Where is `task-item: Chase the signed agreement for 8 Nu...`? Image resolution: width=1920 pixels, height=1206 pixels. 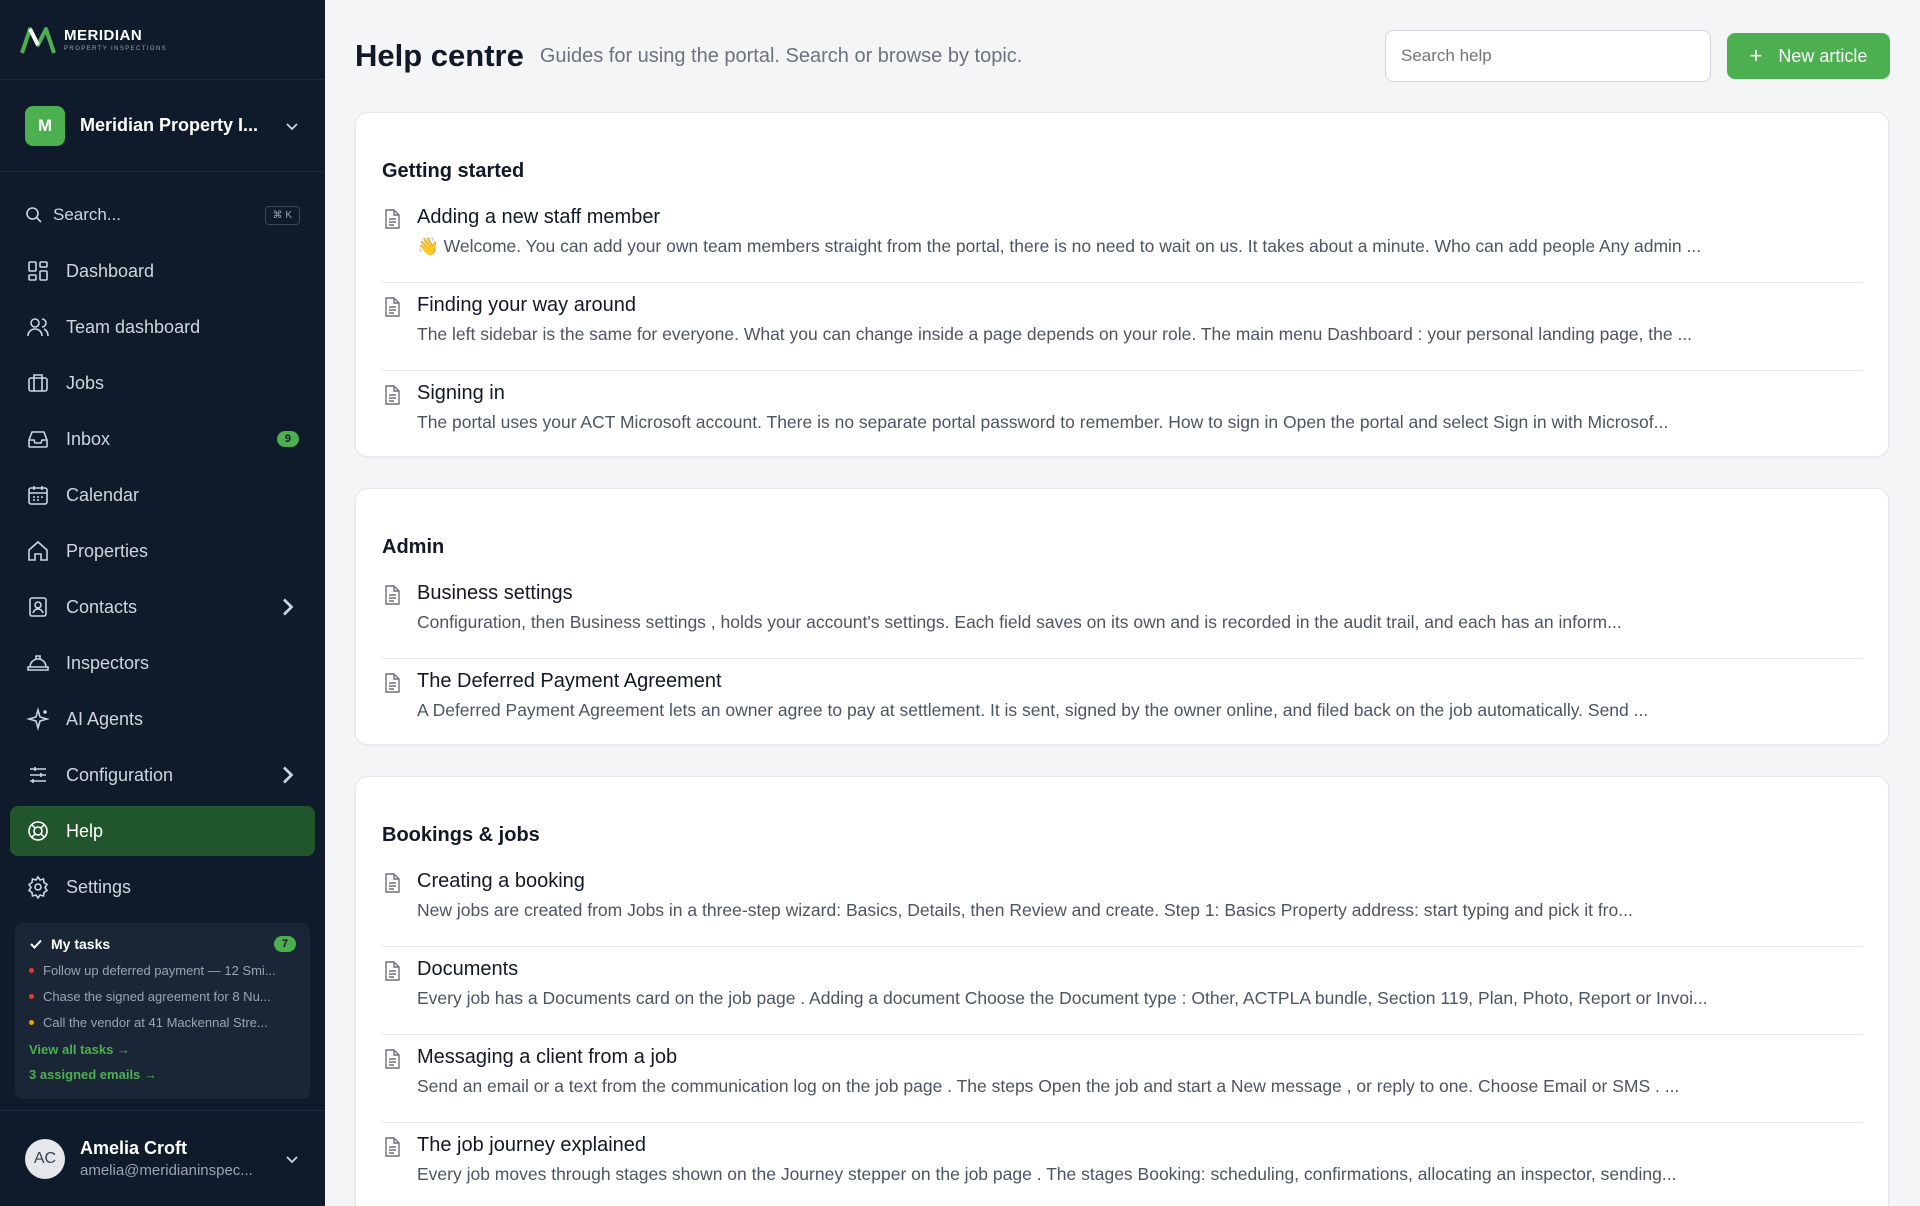 task-item: Chase the signed agreement for 8 Nu... is located at coordinates (162, 996).